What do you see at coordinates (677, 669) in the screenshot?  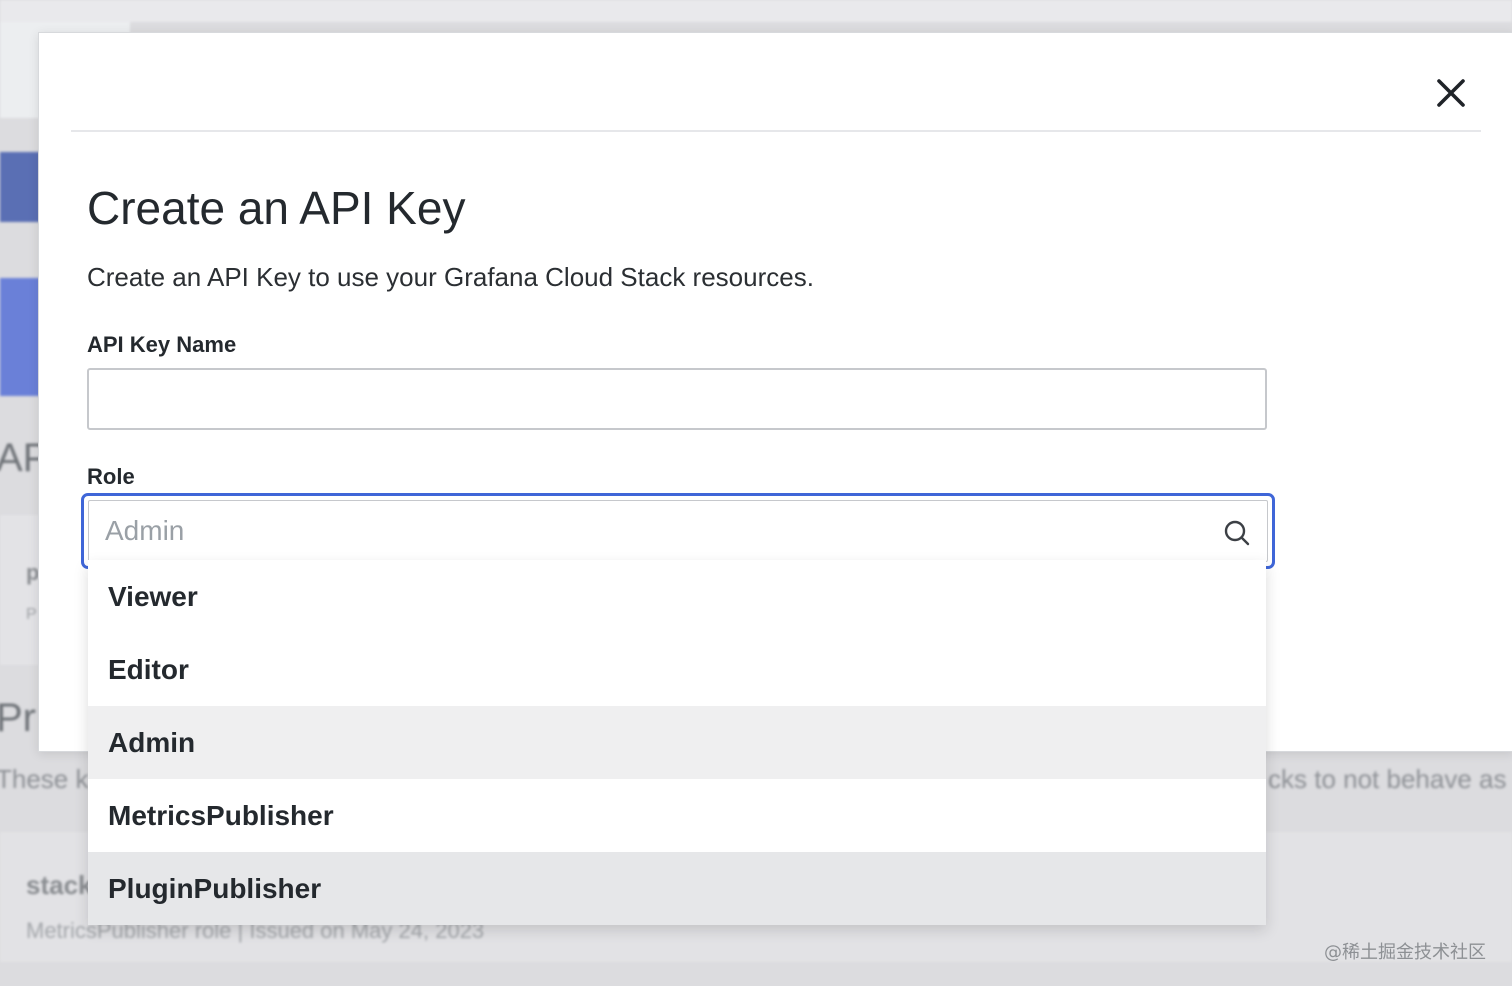 I see `role-option-editor: Editor` at bounding box center [677, 669].